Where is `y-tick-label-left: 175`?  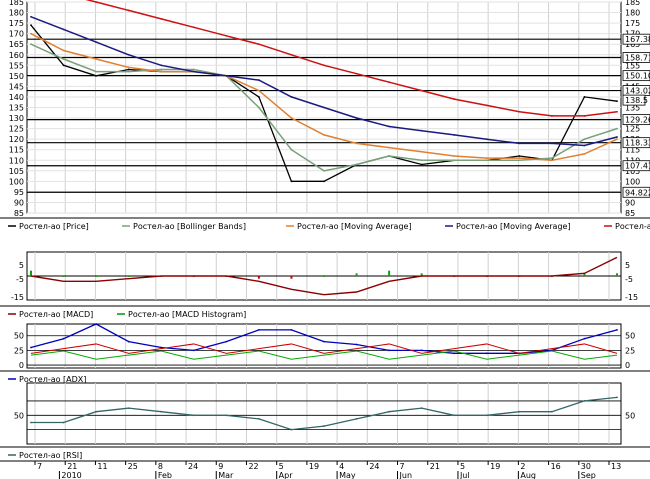
y-tick-label-left: 175 is located at coordinates (16, 23).